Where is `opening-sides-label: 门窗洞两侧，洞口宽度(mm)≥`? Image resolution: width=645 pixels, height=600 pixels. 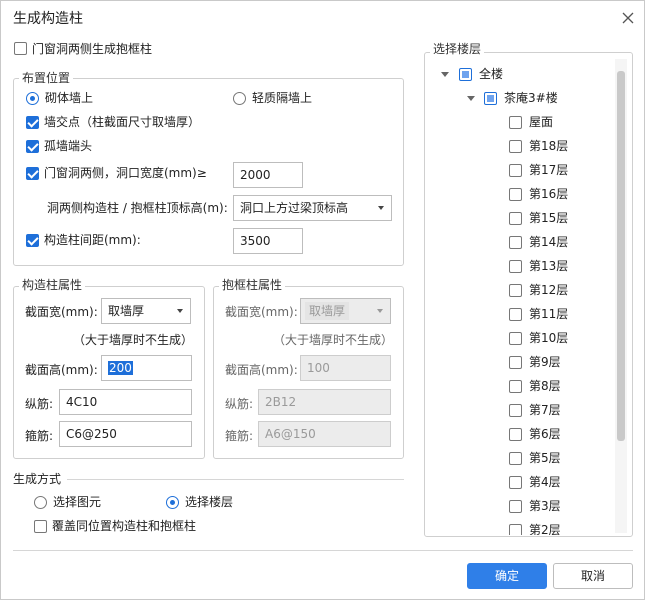
opening-sides-label: 门窗洞两侧，洞口宽度(mm)≥ is located at coordinates (125, 173).